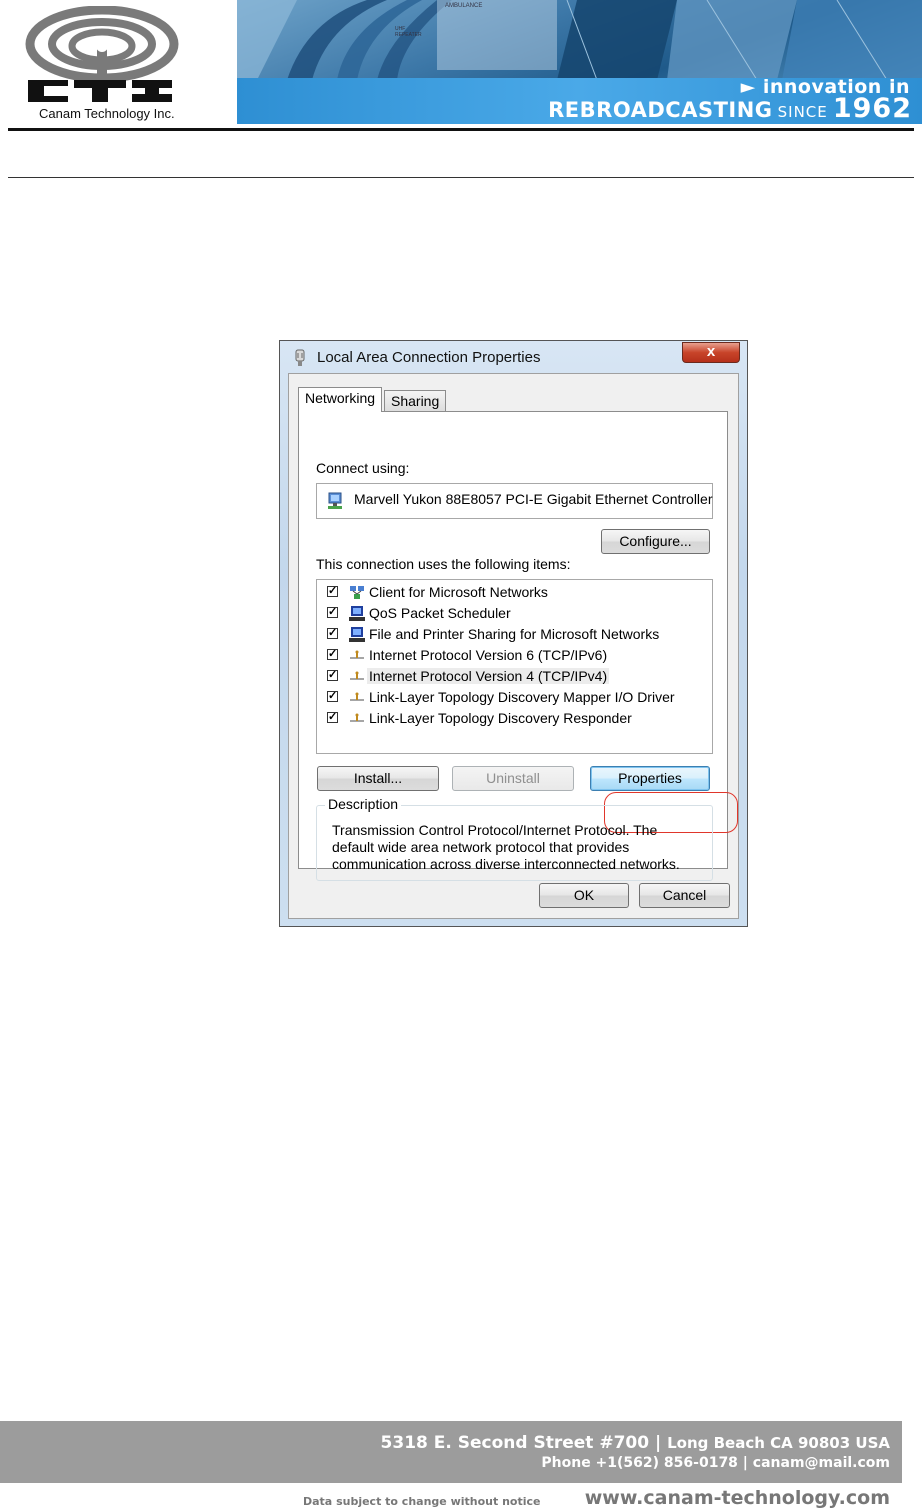 The image size is (922, 1511). I want to click on item-label: Internet Protocol Version 6 (TCP/IPv6), so click(488, 655).